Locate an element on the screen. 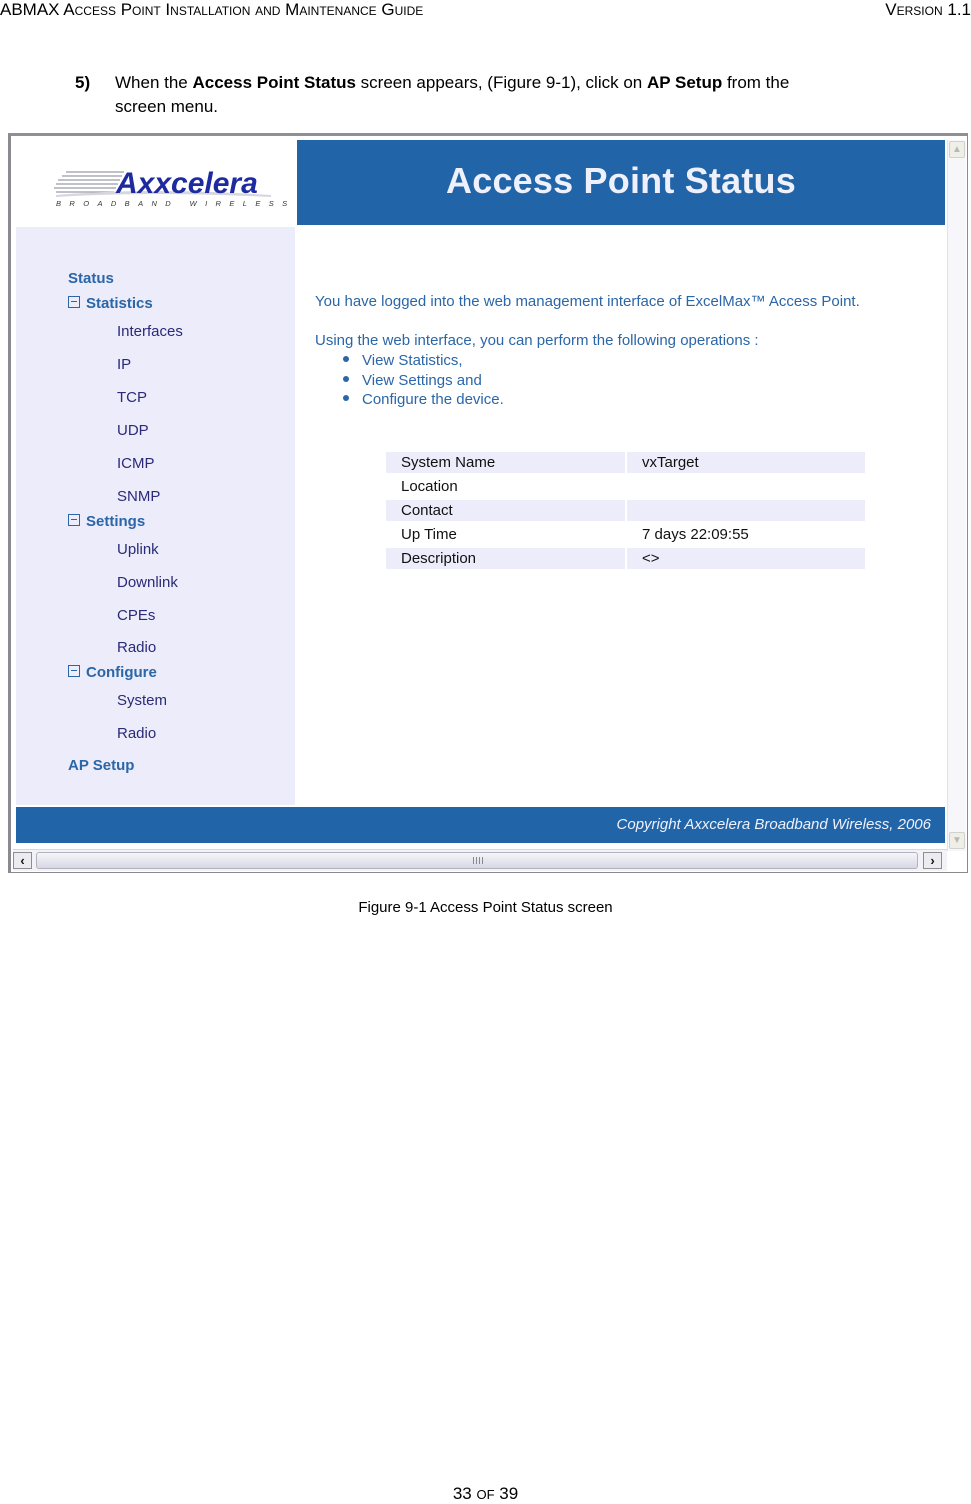 This screenshot has height=1504, width=971. scroll-down-icon: ▼ is located at coordinates (957, 840).